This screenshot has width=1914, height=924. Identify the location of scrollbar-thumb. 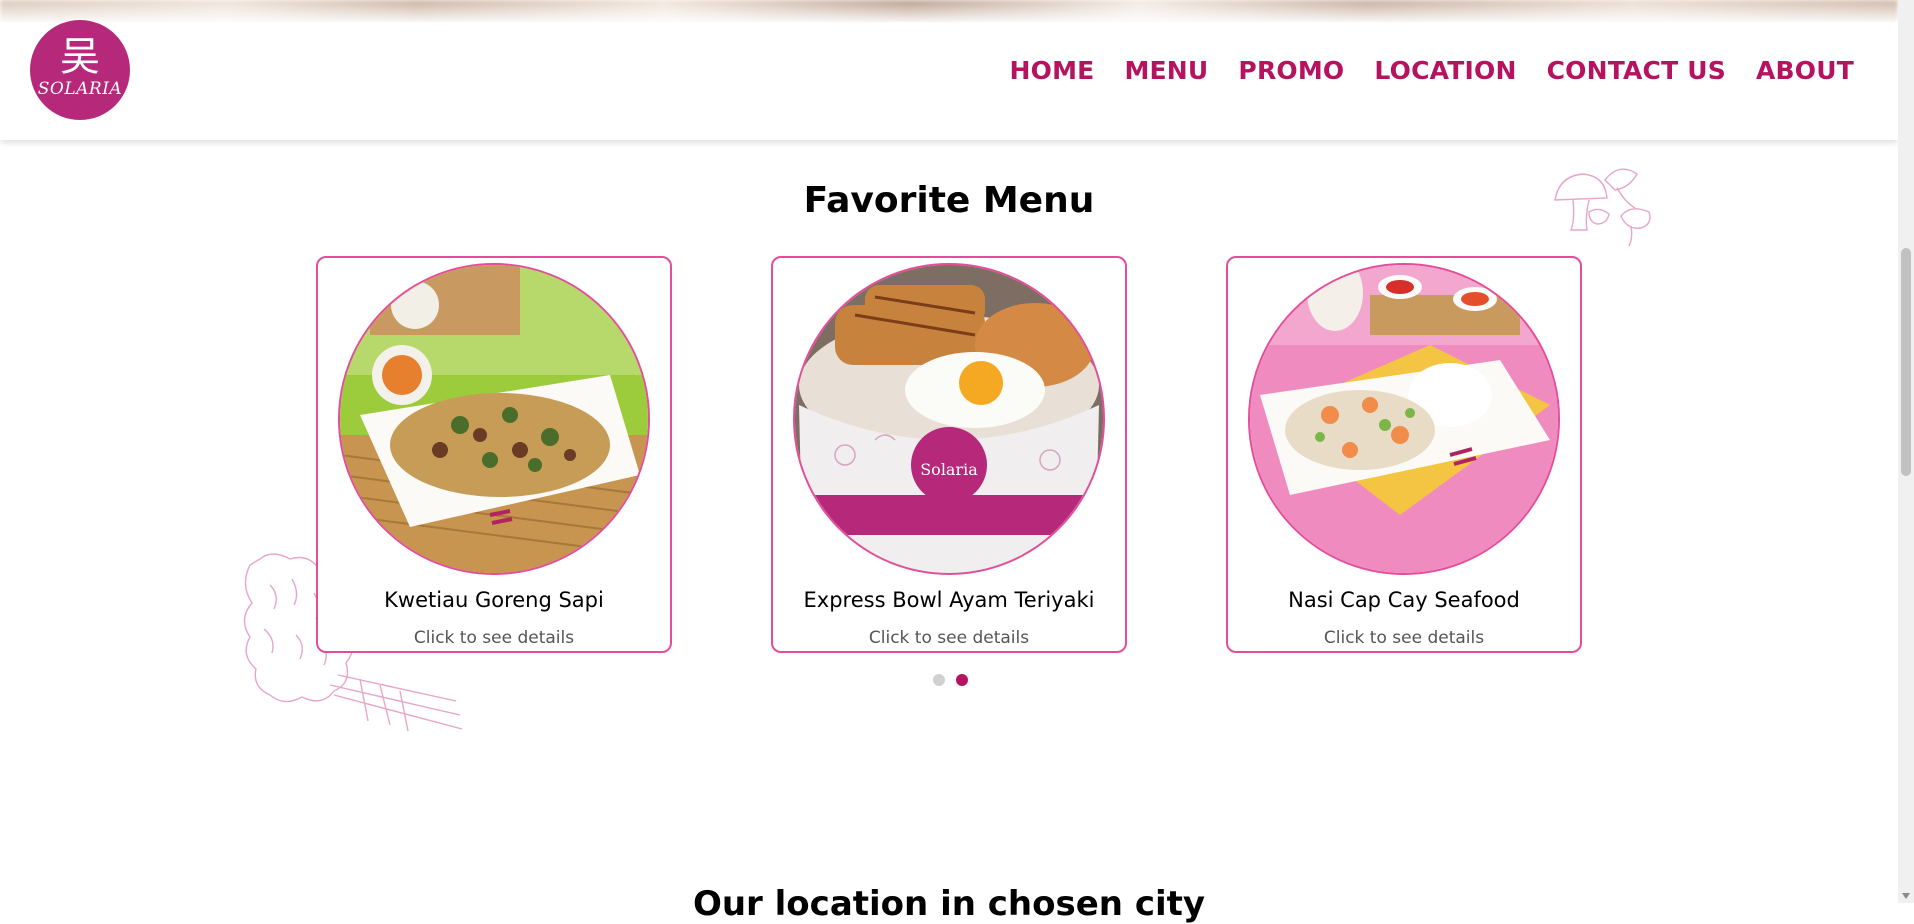
(1906, 362).